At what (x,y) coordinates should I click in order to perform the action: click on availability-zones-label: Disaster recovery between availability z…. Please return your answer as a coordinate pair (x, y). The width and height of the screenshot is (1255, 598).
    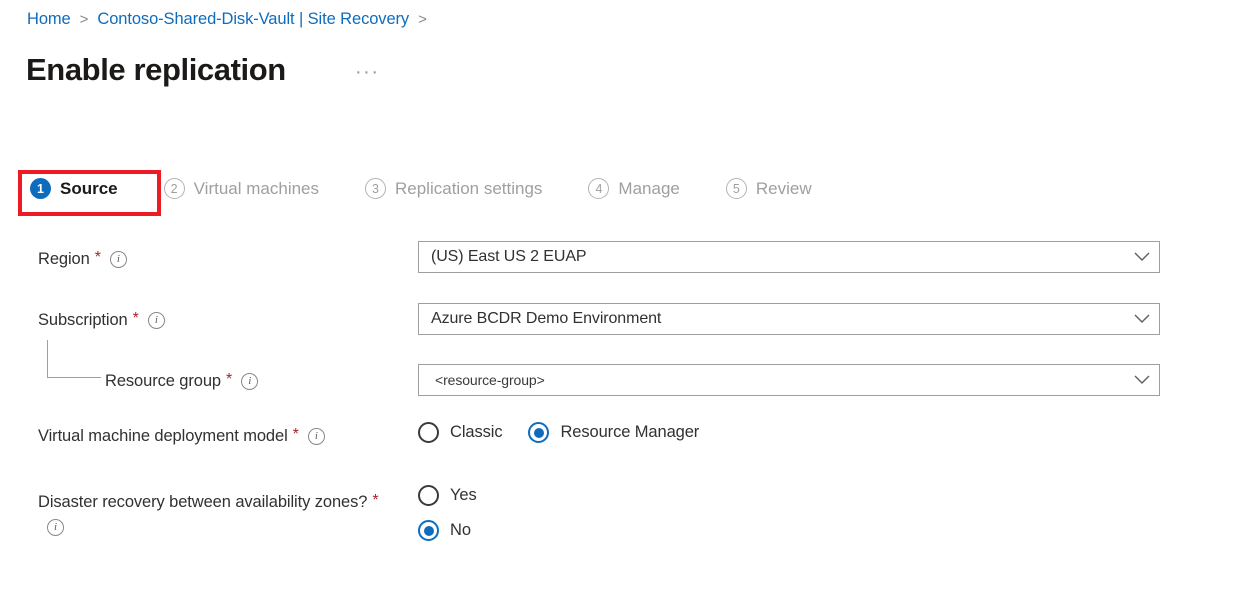
    Looking at the image, I should click on (213, 513).